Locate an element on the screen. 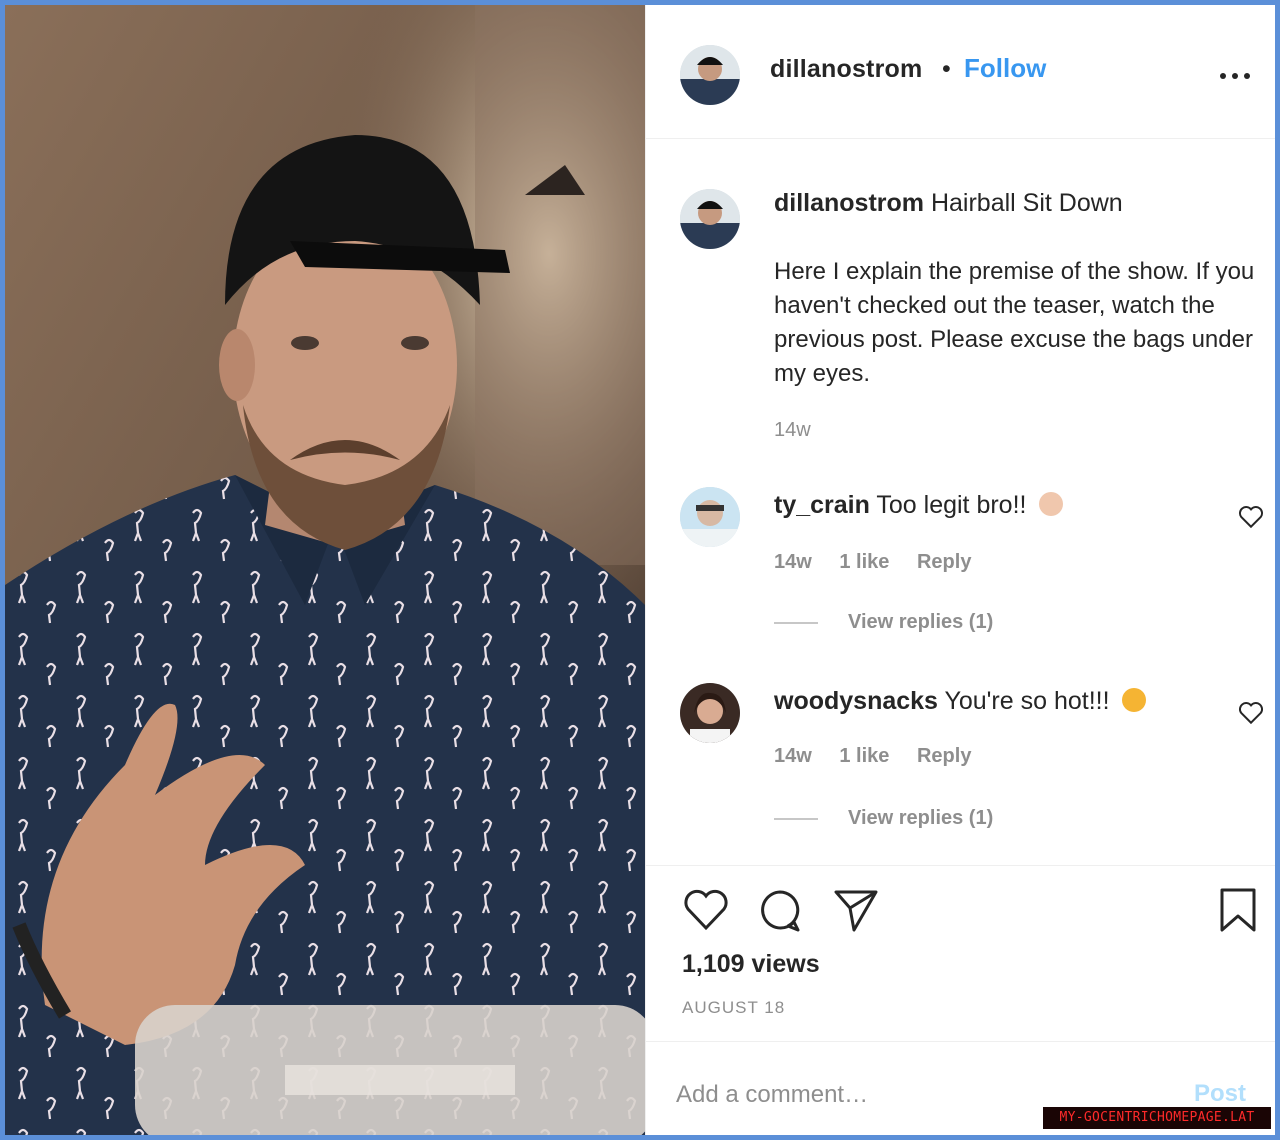 The image size is (1280, 1140). action-bar: 1,109 views AUGUST 18 is located at coordinates (960, 953).